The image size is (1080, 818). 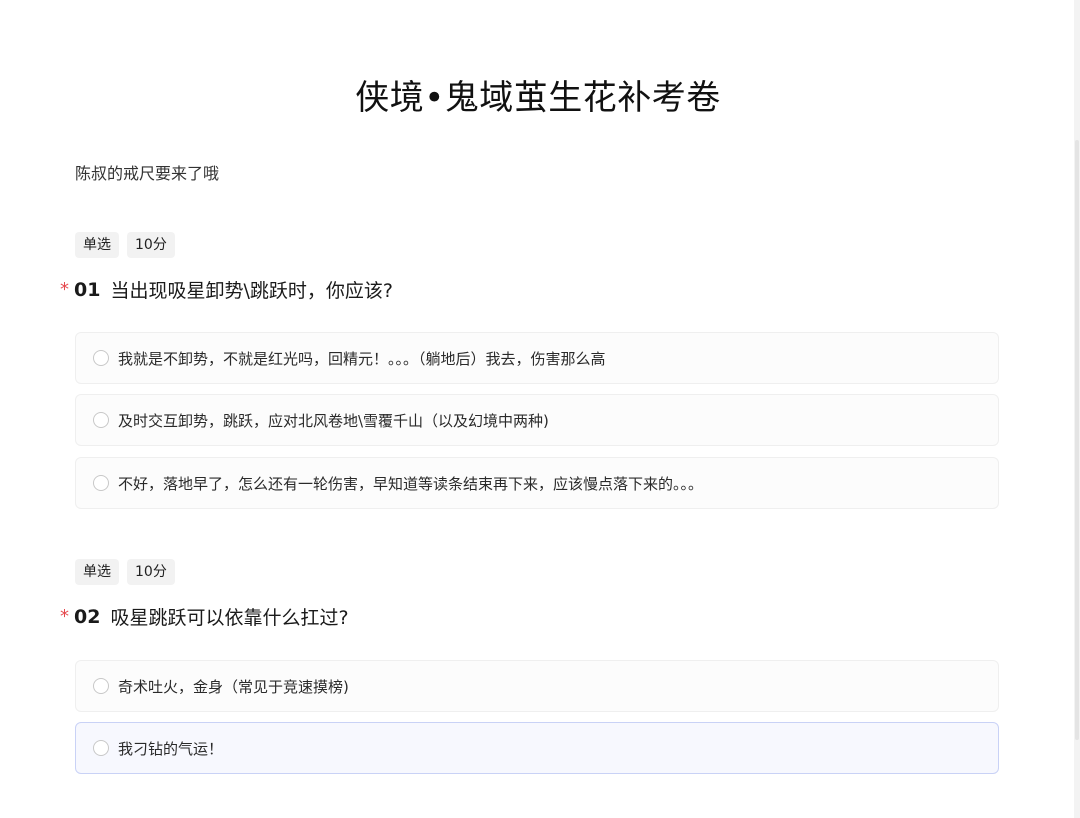 I want to click on scrollbar, so click(x=1077, y=409).